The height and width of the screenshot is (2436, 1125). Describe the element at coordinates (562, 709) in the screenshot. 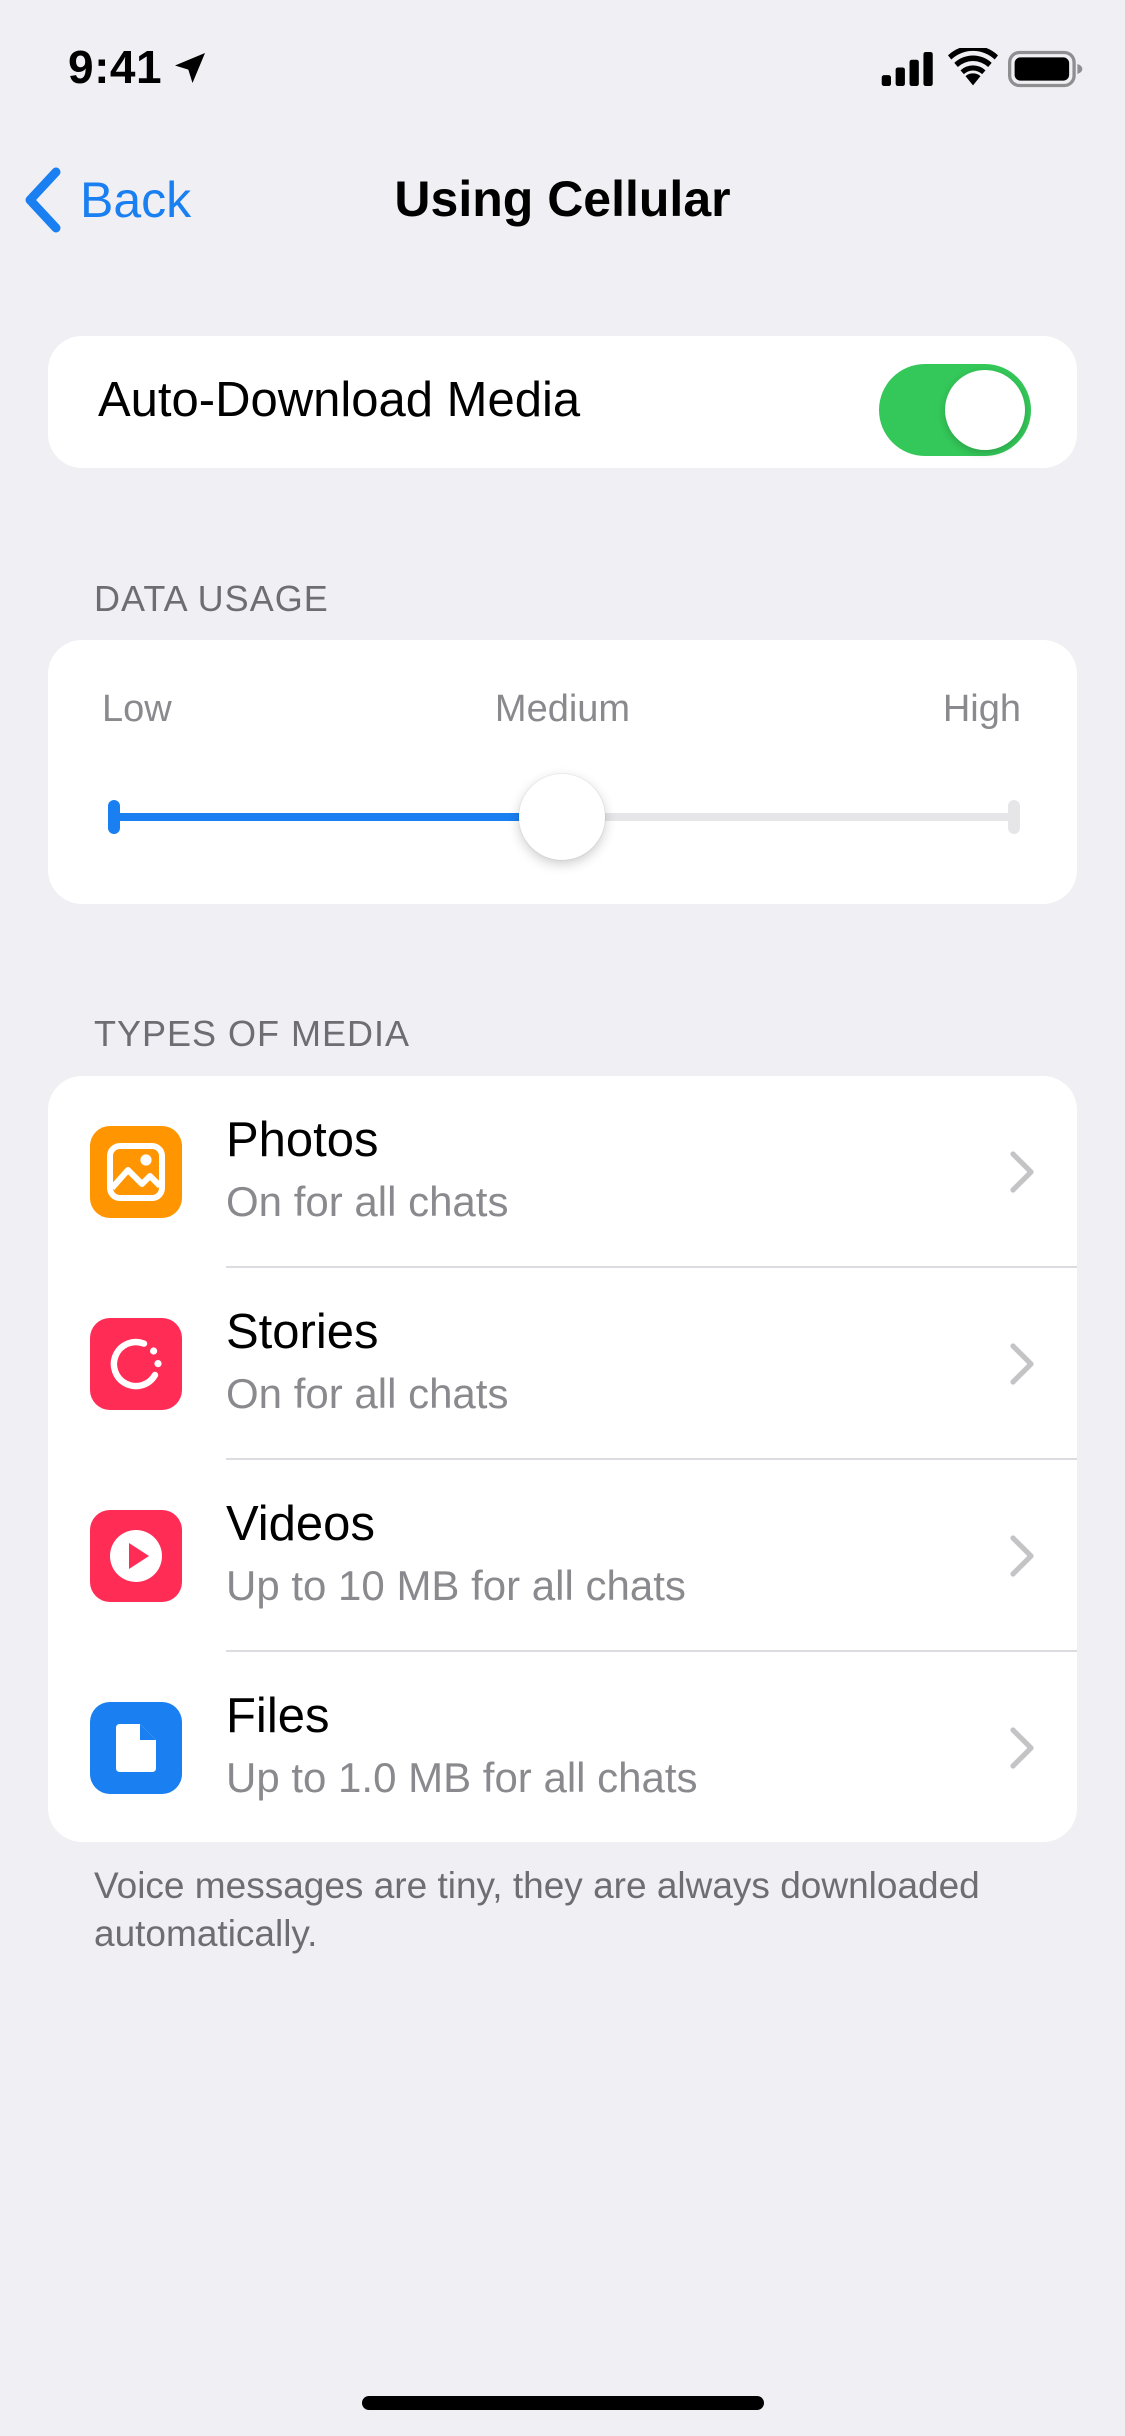

I see `slider-label-medium: Medium` at that location.